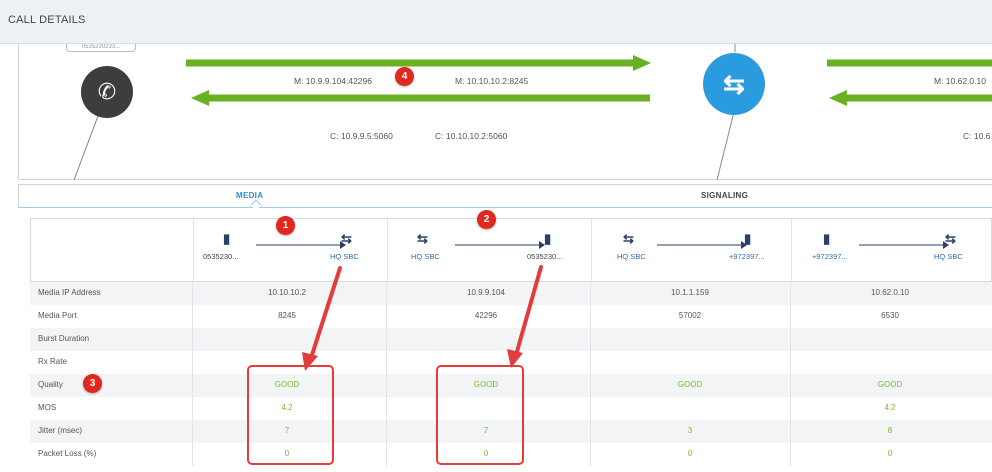 Image resolution: width=992 pixels, height=472 pixels. I want to click on sbc-lifeline, so click(725, 145).